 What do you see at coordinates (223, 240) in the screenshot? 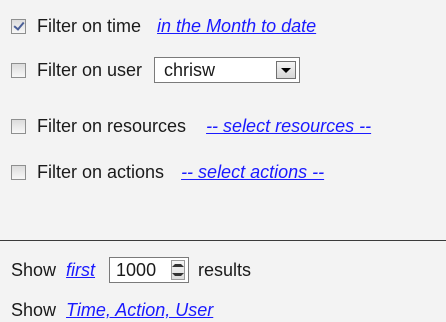
I see `section-divider` at bounding box center [223, 240].